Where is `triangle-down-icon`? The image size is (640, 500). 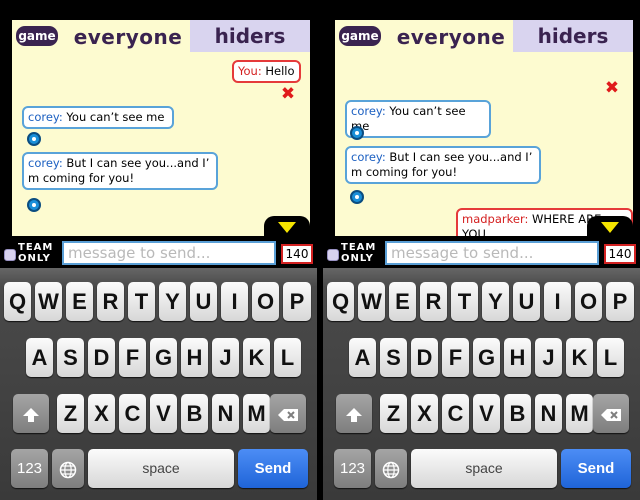
triangle-down-icon is located at coordinates (610, 227).